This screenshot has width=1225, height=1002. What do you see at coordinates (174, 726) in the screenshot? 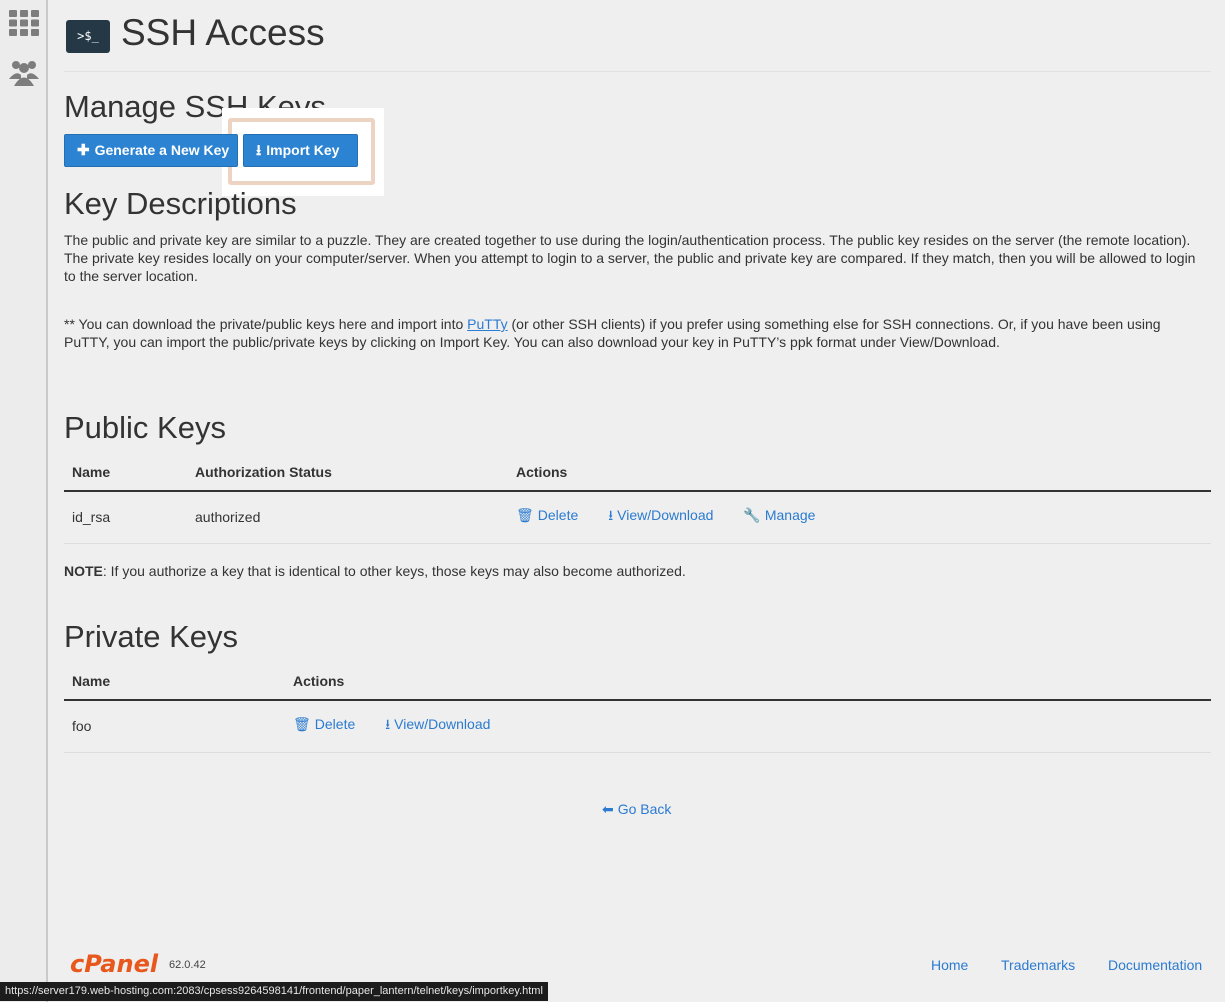
I see `key-name: foo` at bounding box center [174, 726].